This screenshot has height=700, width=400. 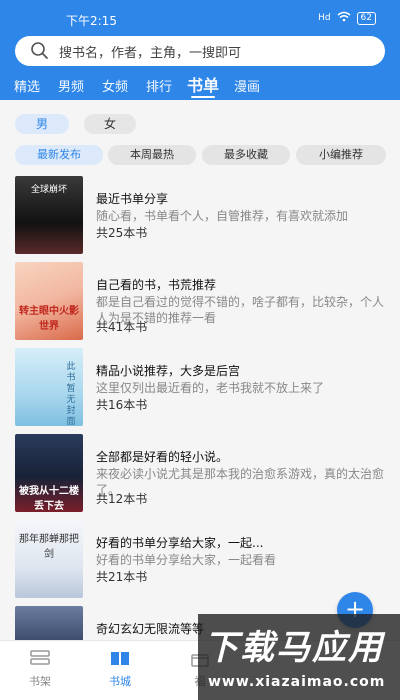 I want to click on book-cover, so click(x=49, y=624).